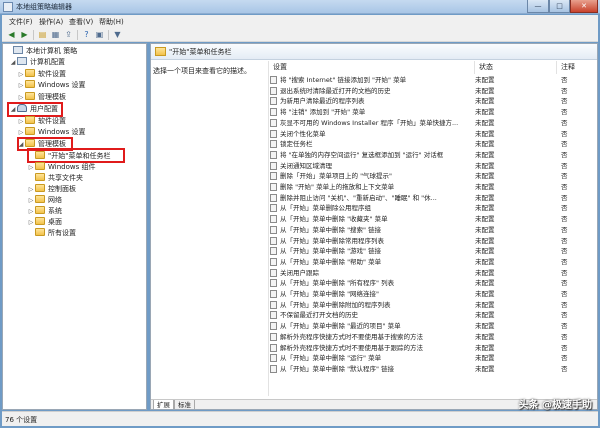 The image size is (600, 428). I want to click on menu-action: 操作(A), so click(51, 22).